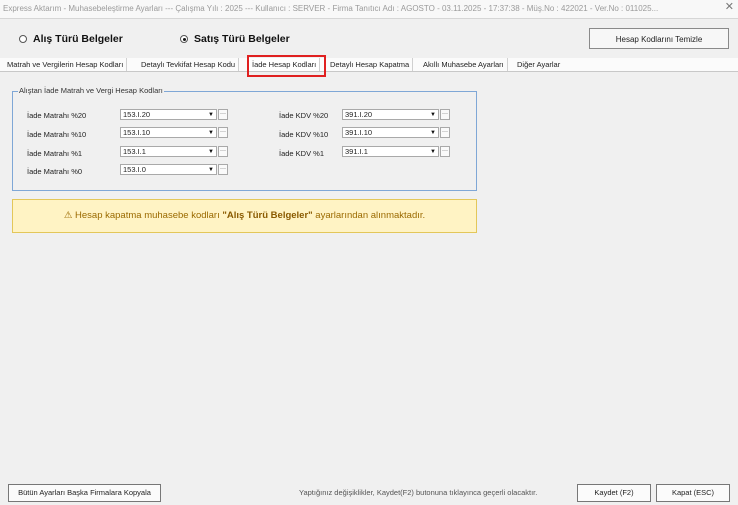 Image resolution: width=738 pixels, height=505 pixels. Describe the element at coordinates (168, 132) in the screenshot. I see `iade-matrahi-10-select: 153.I.10 ▼` at that location.